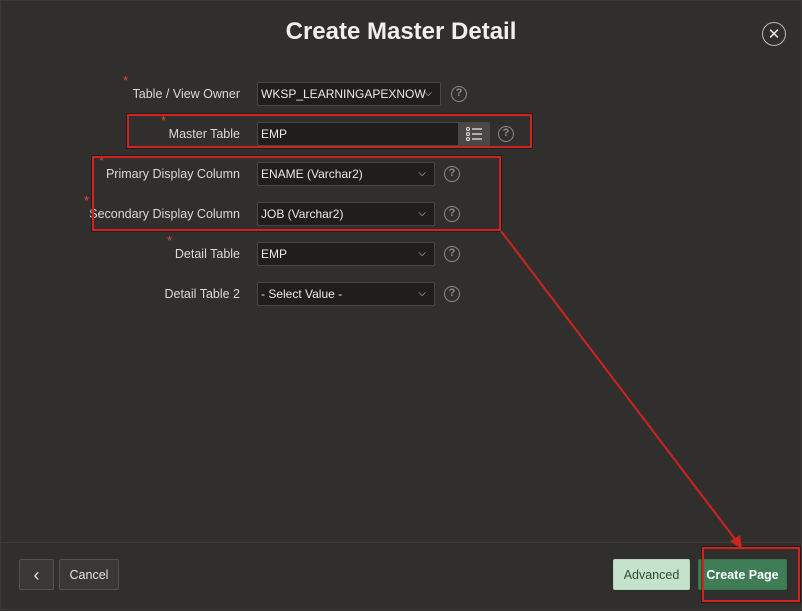 The image size is (802, 611). I want to click on primary-display-value: ENAME (Varchar2), so click(312, 174).